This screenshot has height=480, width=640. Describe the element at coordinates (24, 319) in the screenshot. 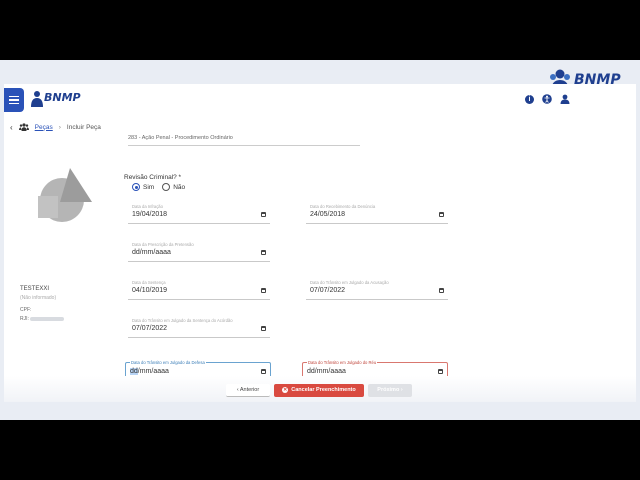

I see `rji-label: RJI:` at that location.